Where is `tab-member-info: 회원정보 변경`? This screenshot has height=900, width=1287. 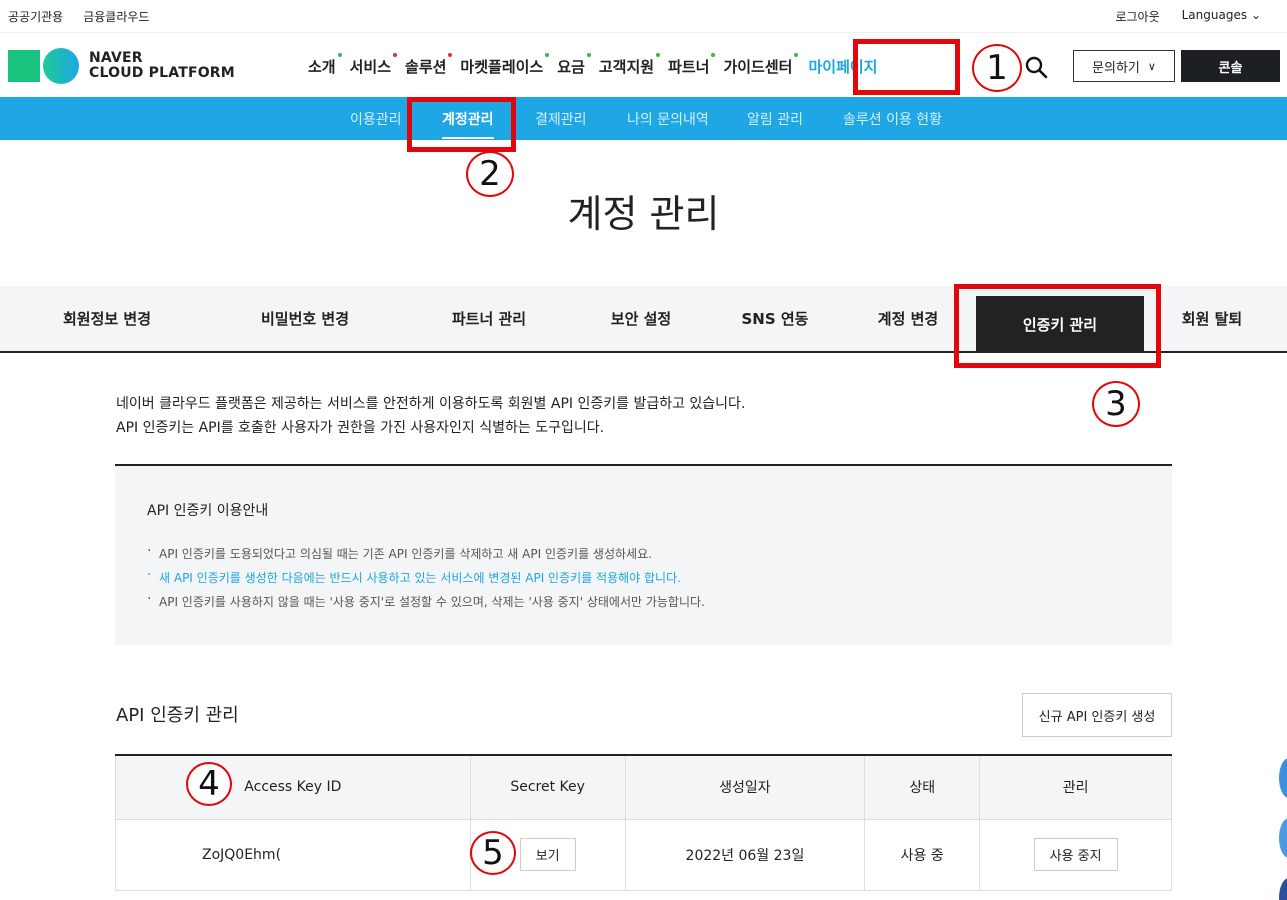 tab-member-info: 회원정보 변경 is located at coordinates (107, 318).